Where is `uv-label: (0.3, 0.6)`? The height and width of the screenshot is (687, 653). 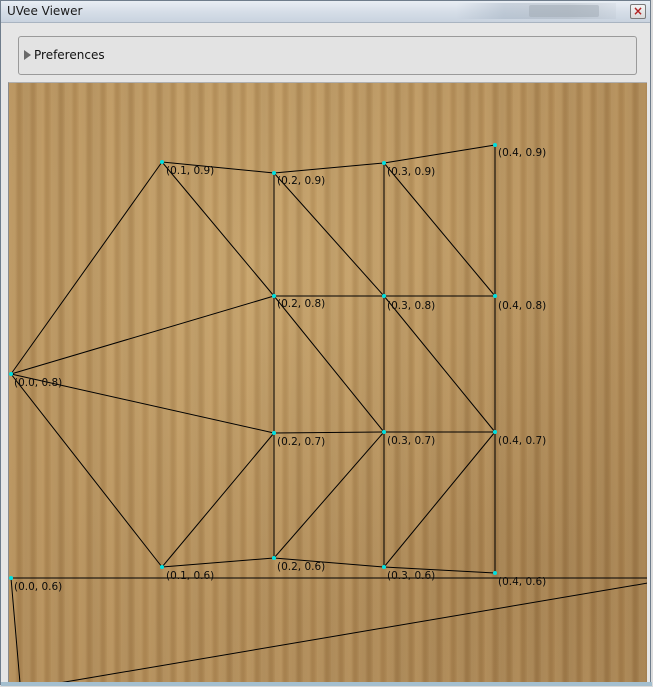 uv-label: (0.3, 0.6) is located at coordinates (411, 576).